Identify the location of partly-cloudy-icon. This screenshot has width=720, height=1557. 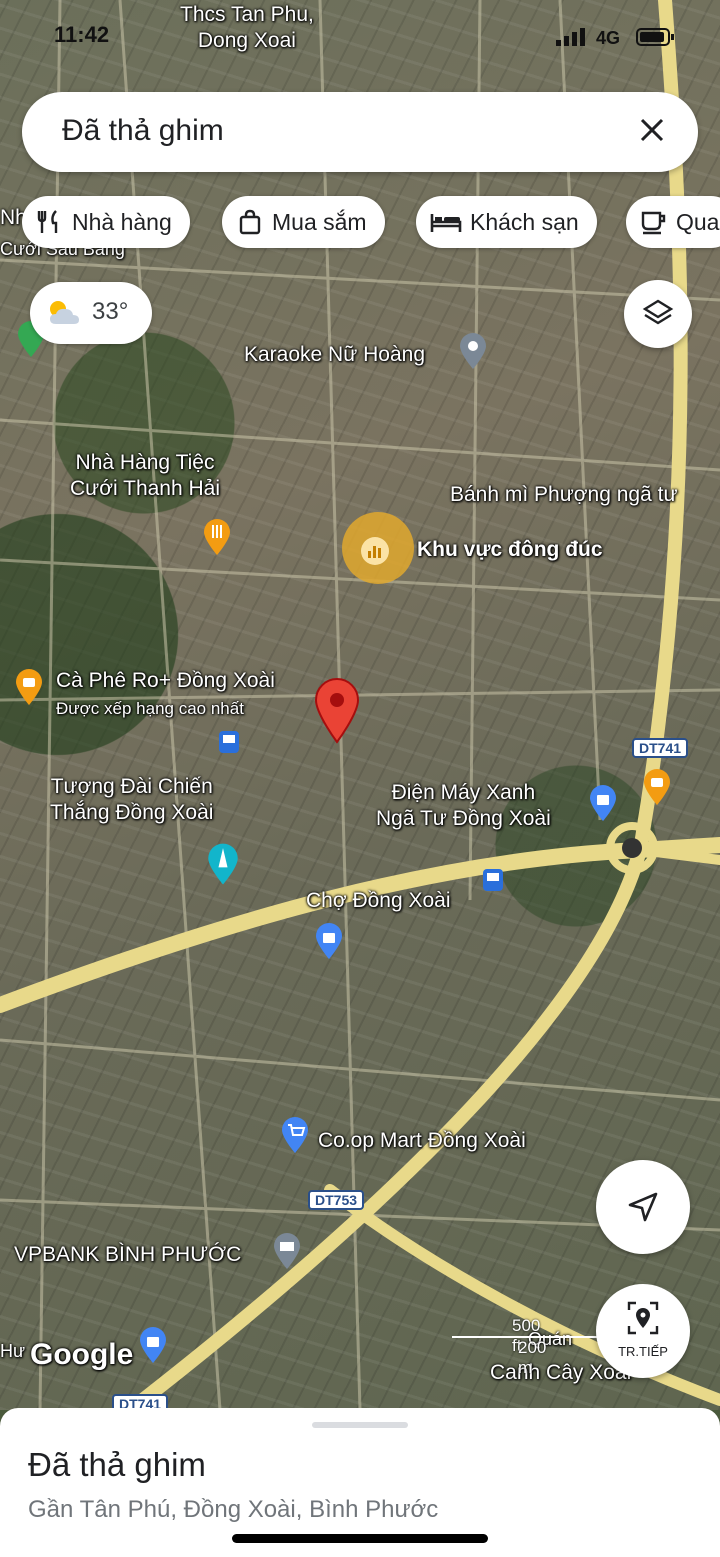
(64, 312).